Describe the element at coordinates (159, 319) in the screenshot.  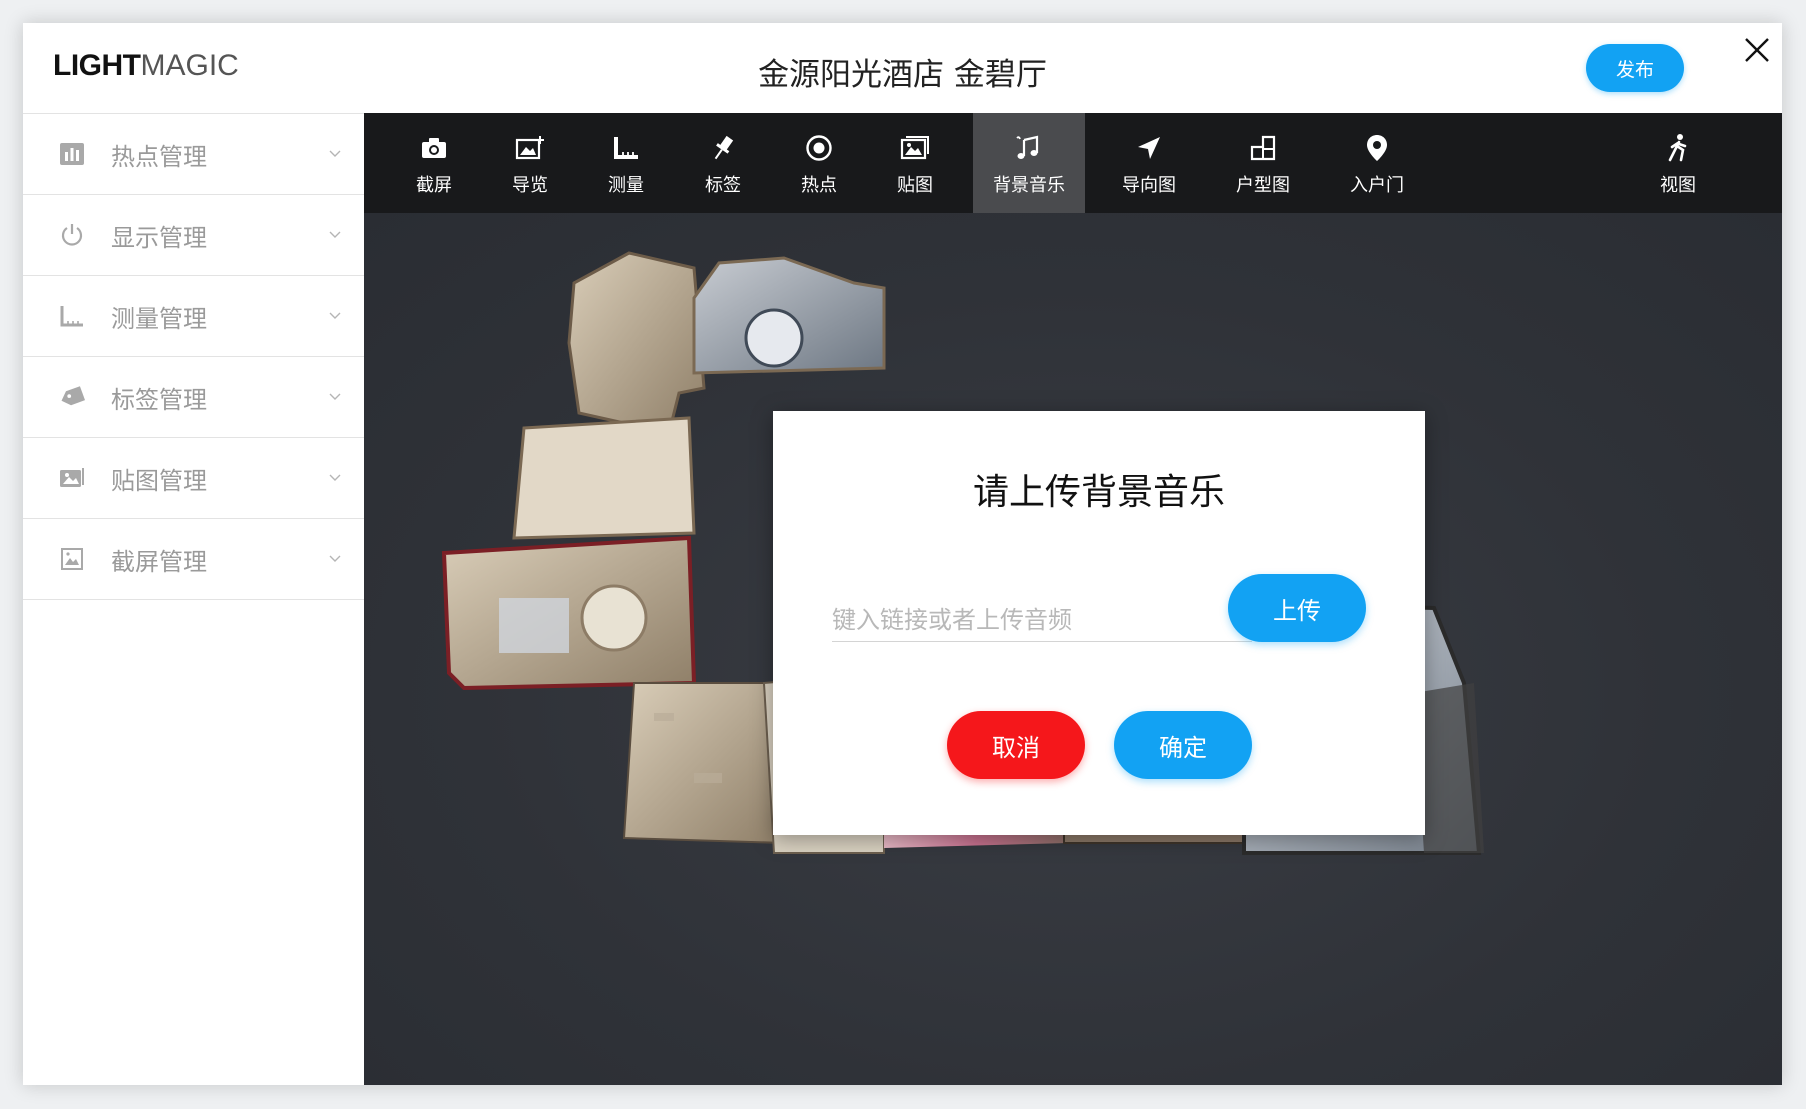
I see `sidebar-item-label: 测量管理` at that location.